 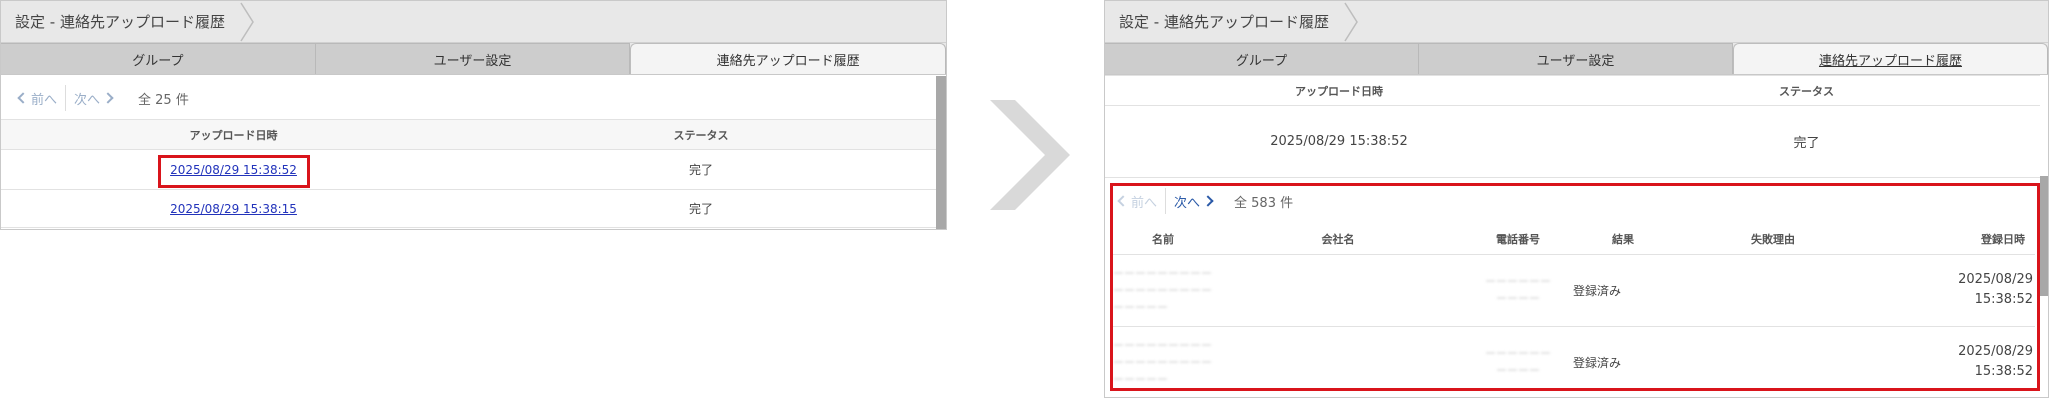 I want to click on next-button: 次へ, so click(x=94, y=98).